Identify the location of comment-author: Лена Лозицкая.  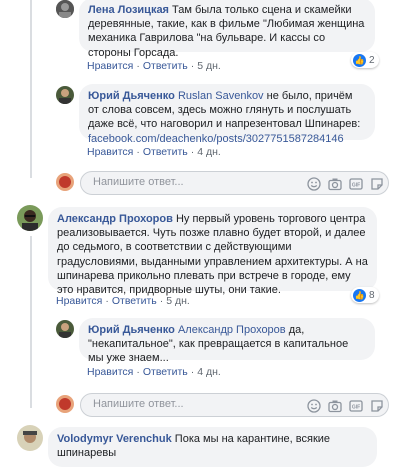
(128, 10).